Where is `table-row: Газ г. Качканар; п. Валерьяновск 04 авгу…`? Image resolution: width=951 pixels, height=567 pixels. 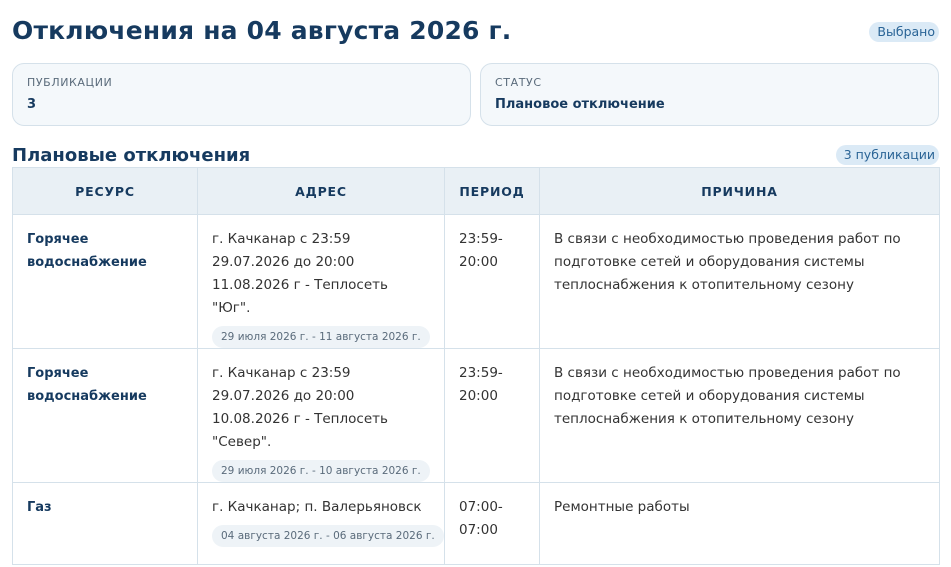 table-row: Газ г. Качканар; п. Валерьяновск 04 авгу… is located at coordinates (476, 523).